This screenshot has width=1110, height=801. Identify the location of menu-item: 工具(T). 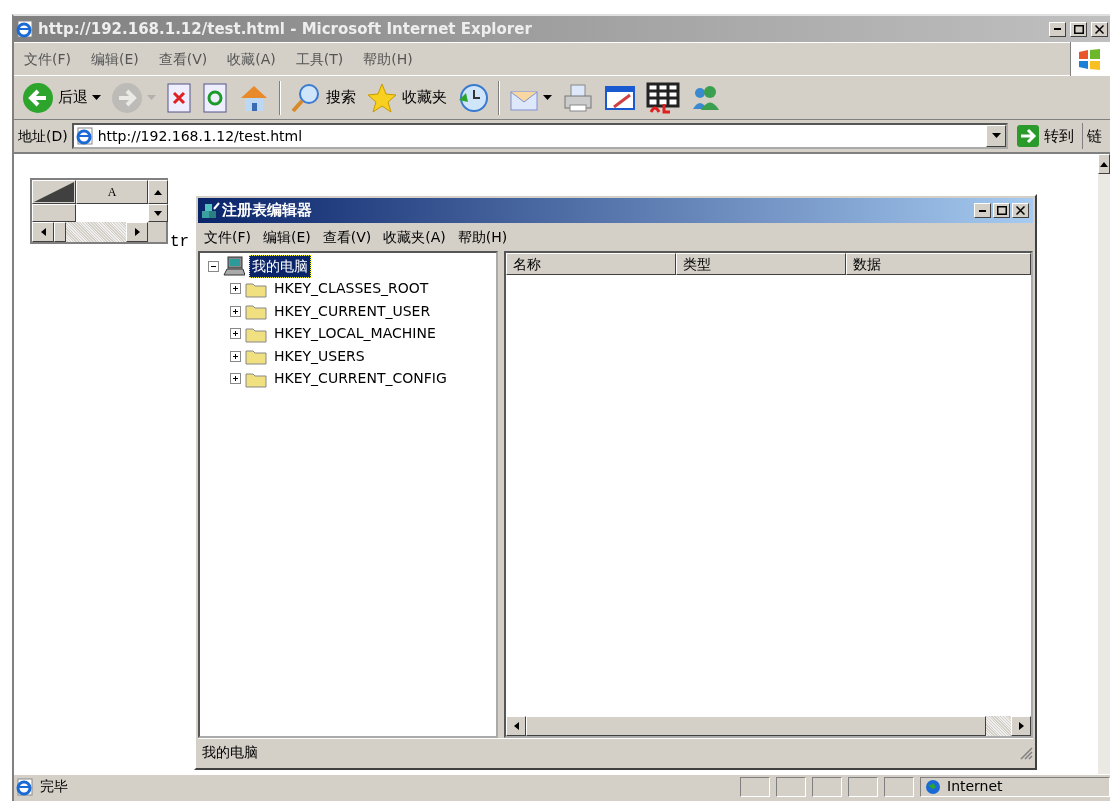
(319, 59).